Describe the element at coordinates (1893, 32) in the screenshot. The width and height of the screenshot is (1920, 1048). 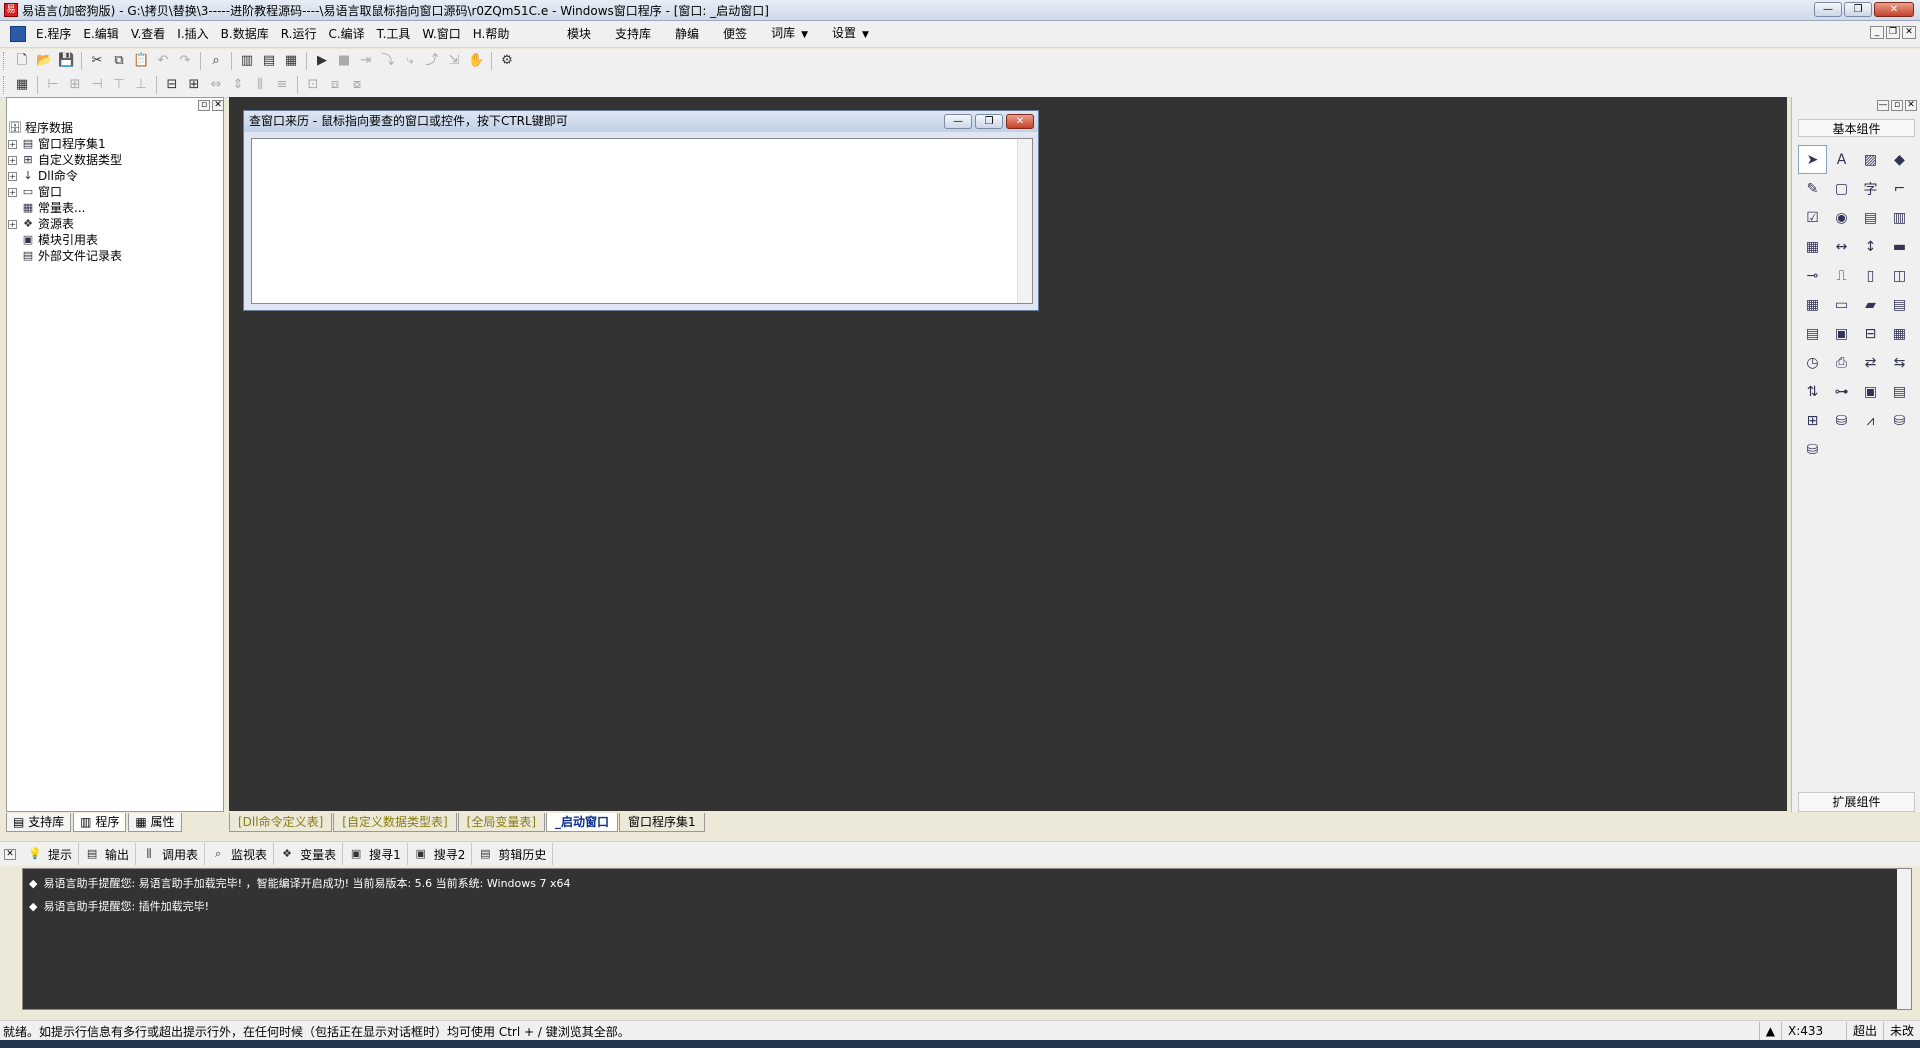
I see `mdi-restore-button: ❐` at that location.